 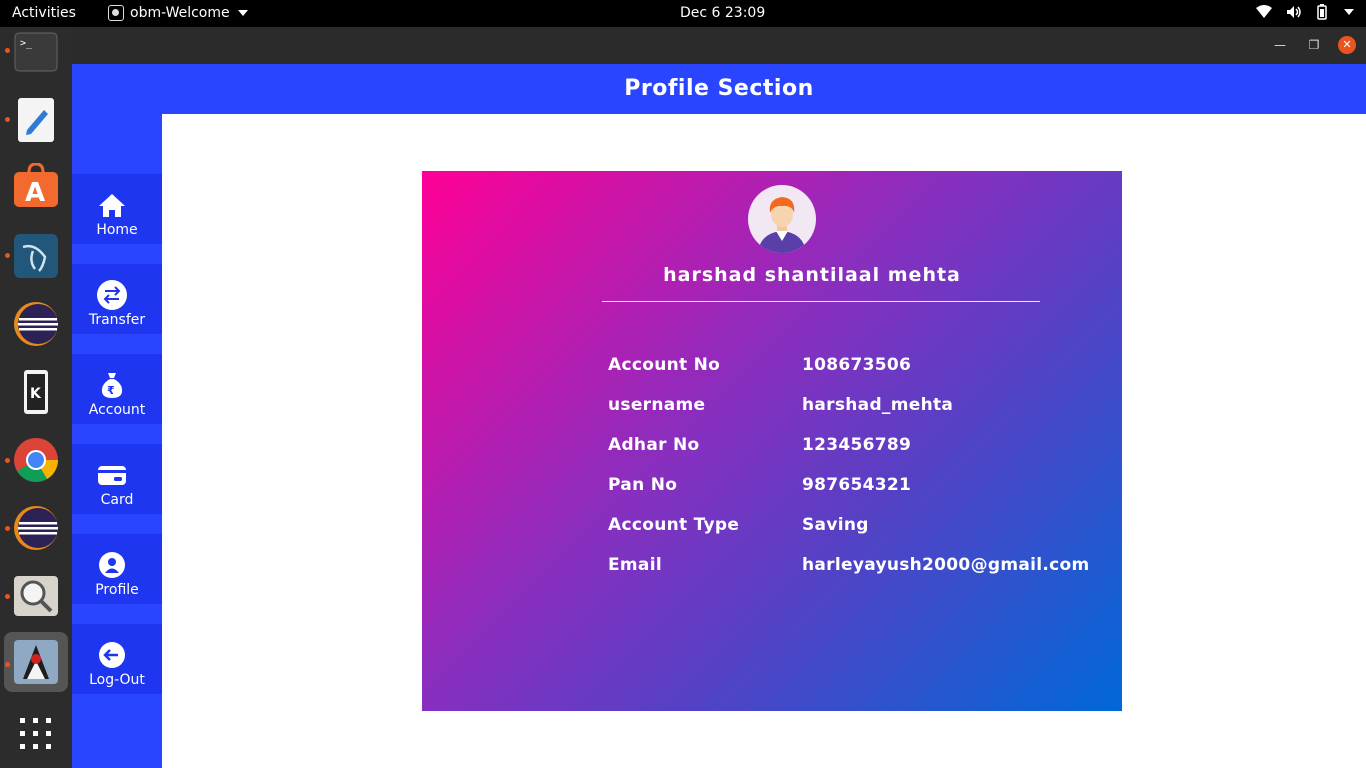 I want to click on system-tray, so click(x=1305, y=12).